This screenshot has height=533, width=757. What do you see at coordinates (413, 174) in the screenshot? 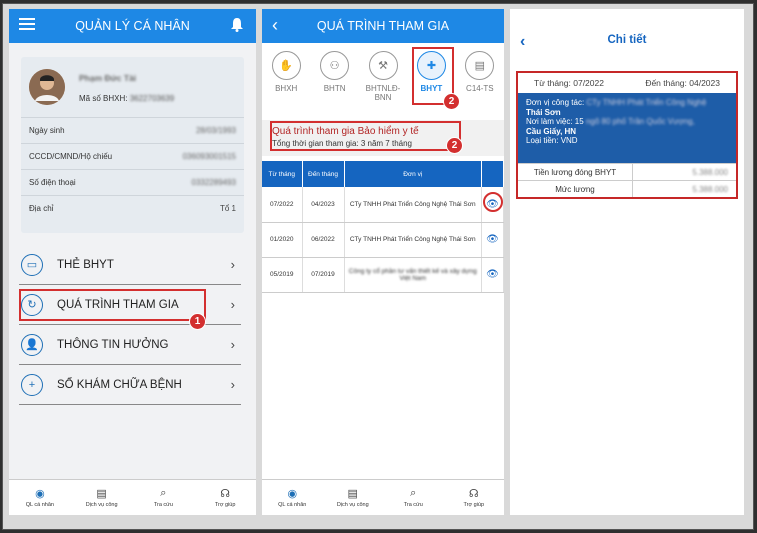
I see `col-unit: Đơn vị` at bounding box center [413, 174].